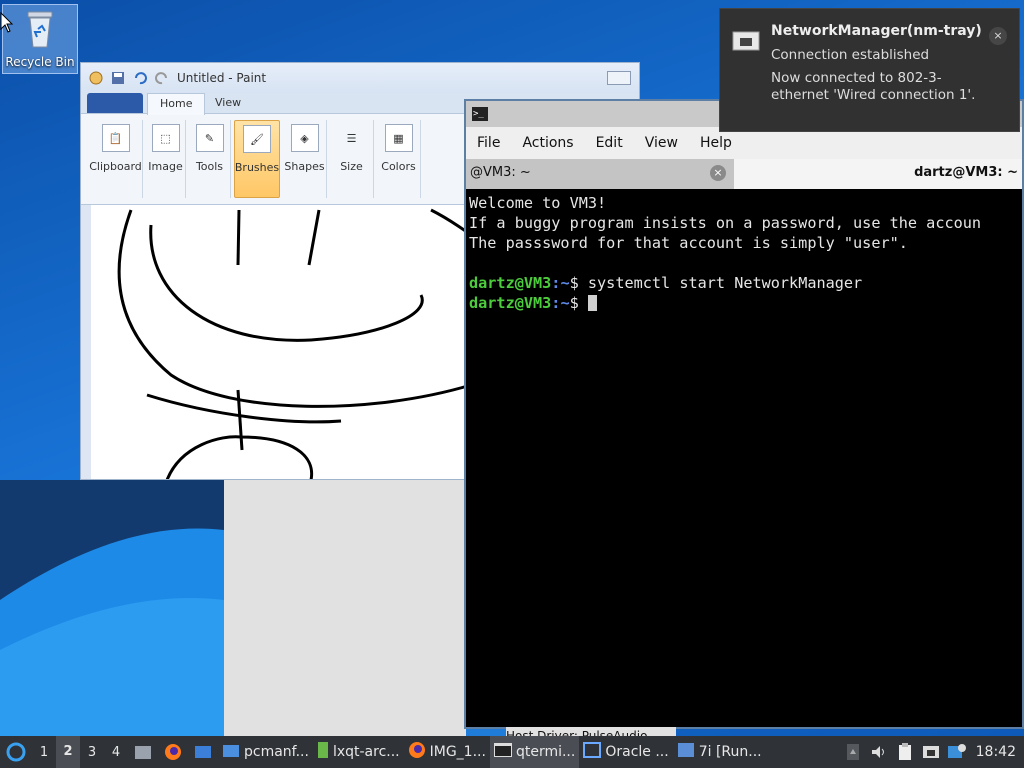  I want to click on ribbon-clipboard-label: Clipboard, so click(115, 166).